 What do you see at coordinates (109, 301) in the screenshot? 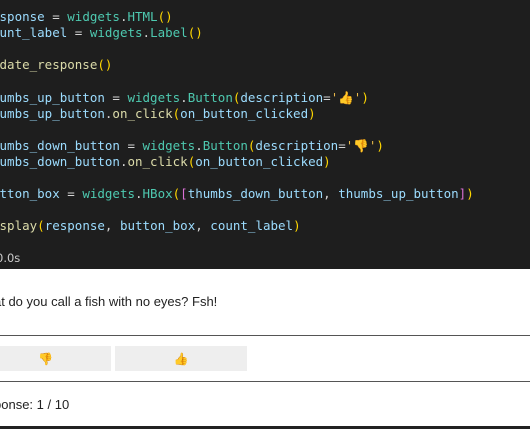
I see `response-output: at do you call a fish with no eyes? Fsh!` at bounding box center [109, 301].